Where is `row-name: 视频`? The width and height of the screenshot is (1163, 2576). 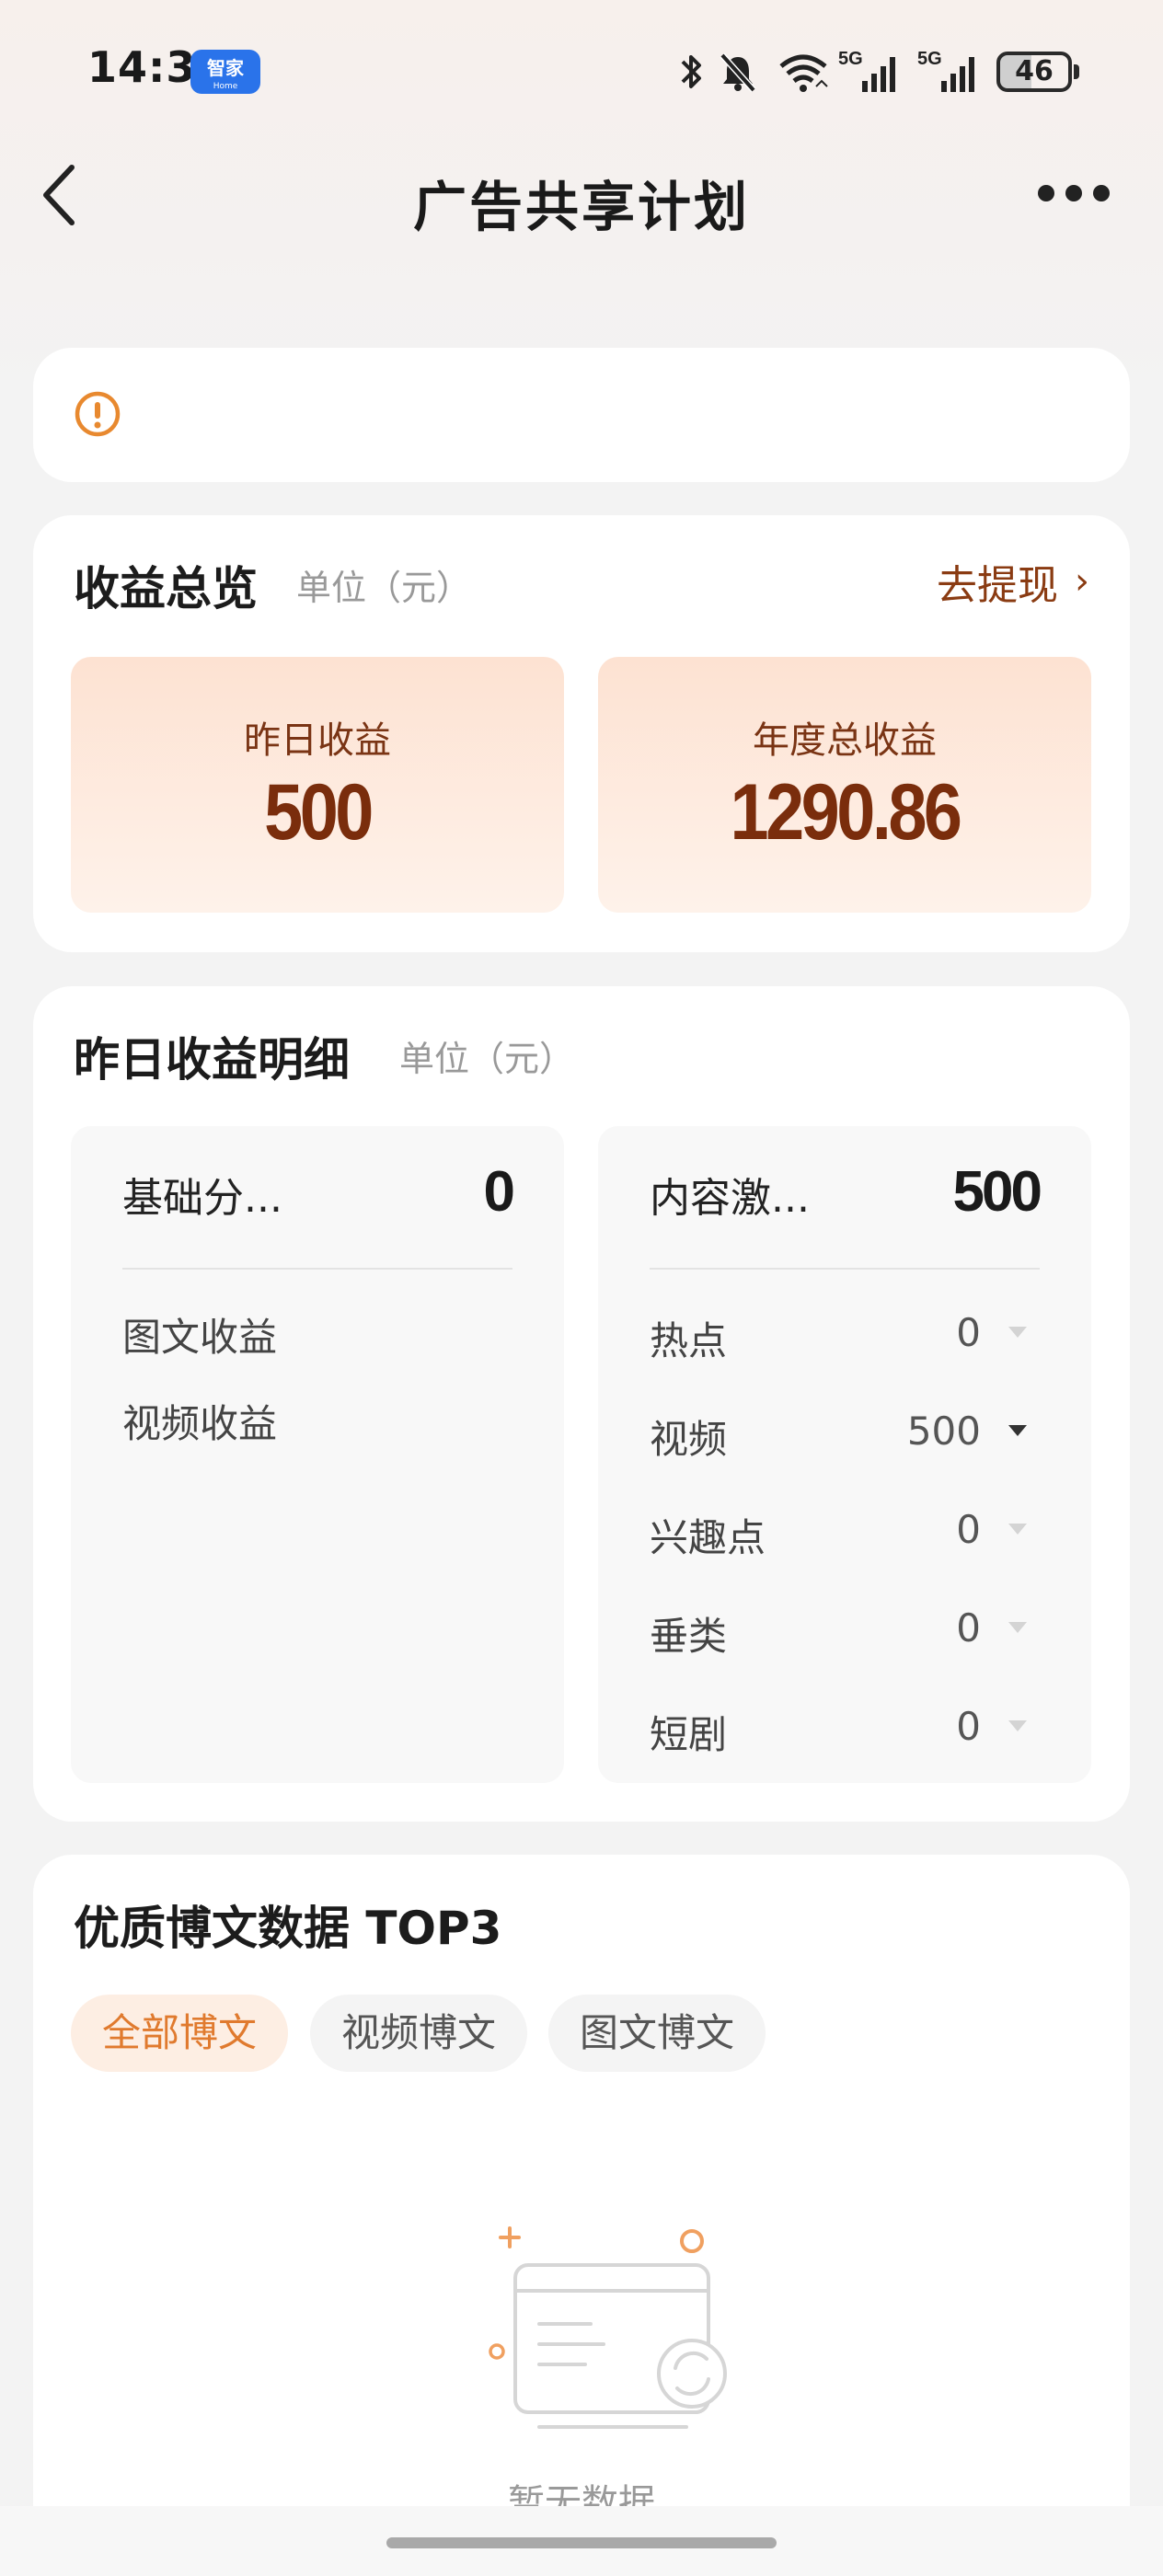
row-name: 视频 is located at coordinates (689, 1439).